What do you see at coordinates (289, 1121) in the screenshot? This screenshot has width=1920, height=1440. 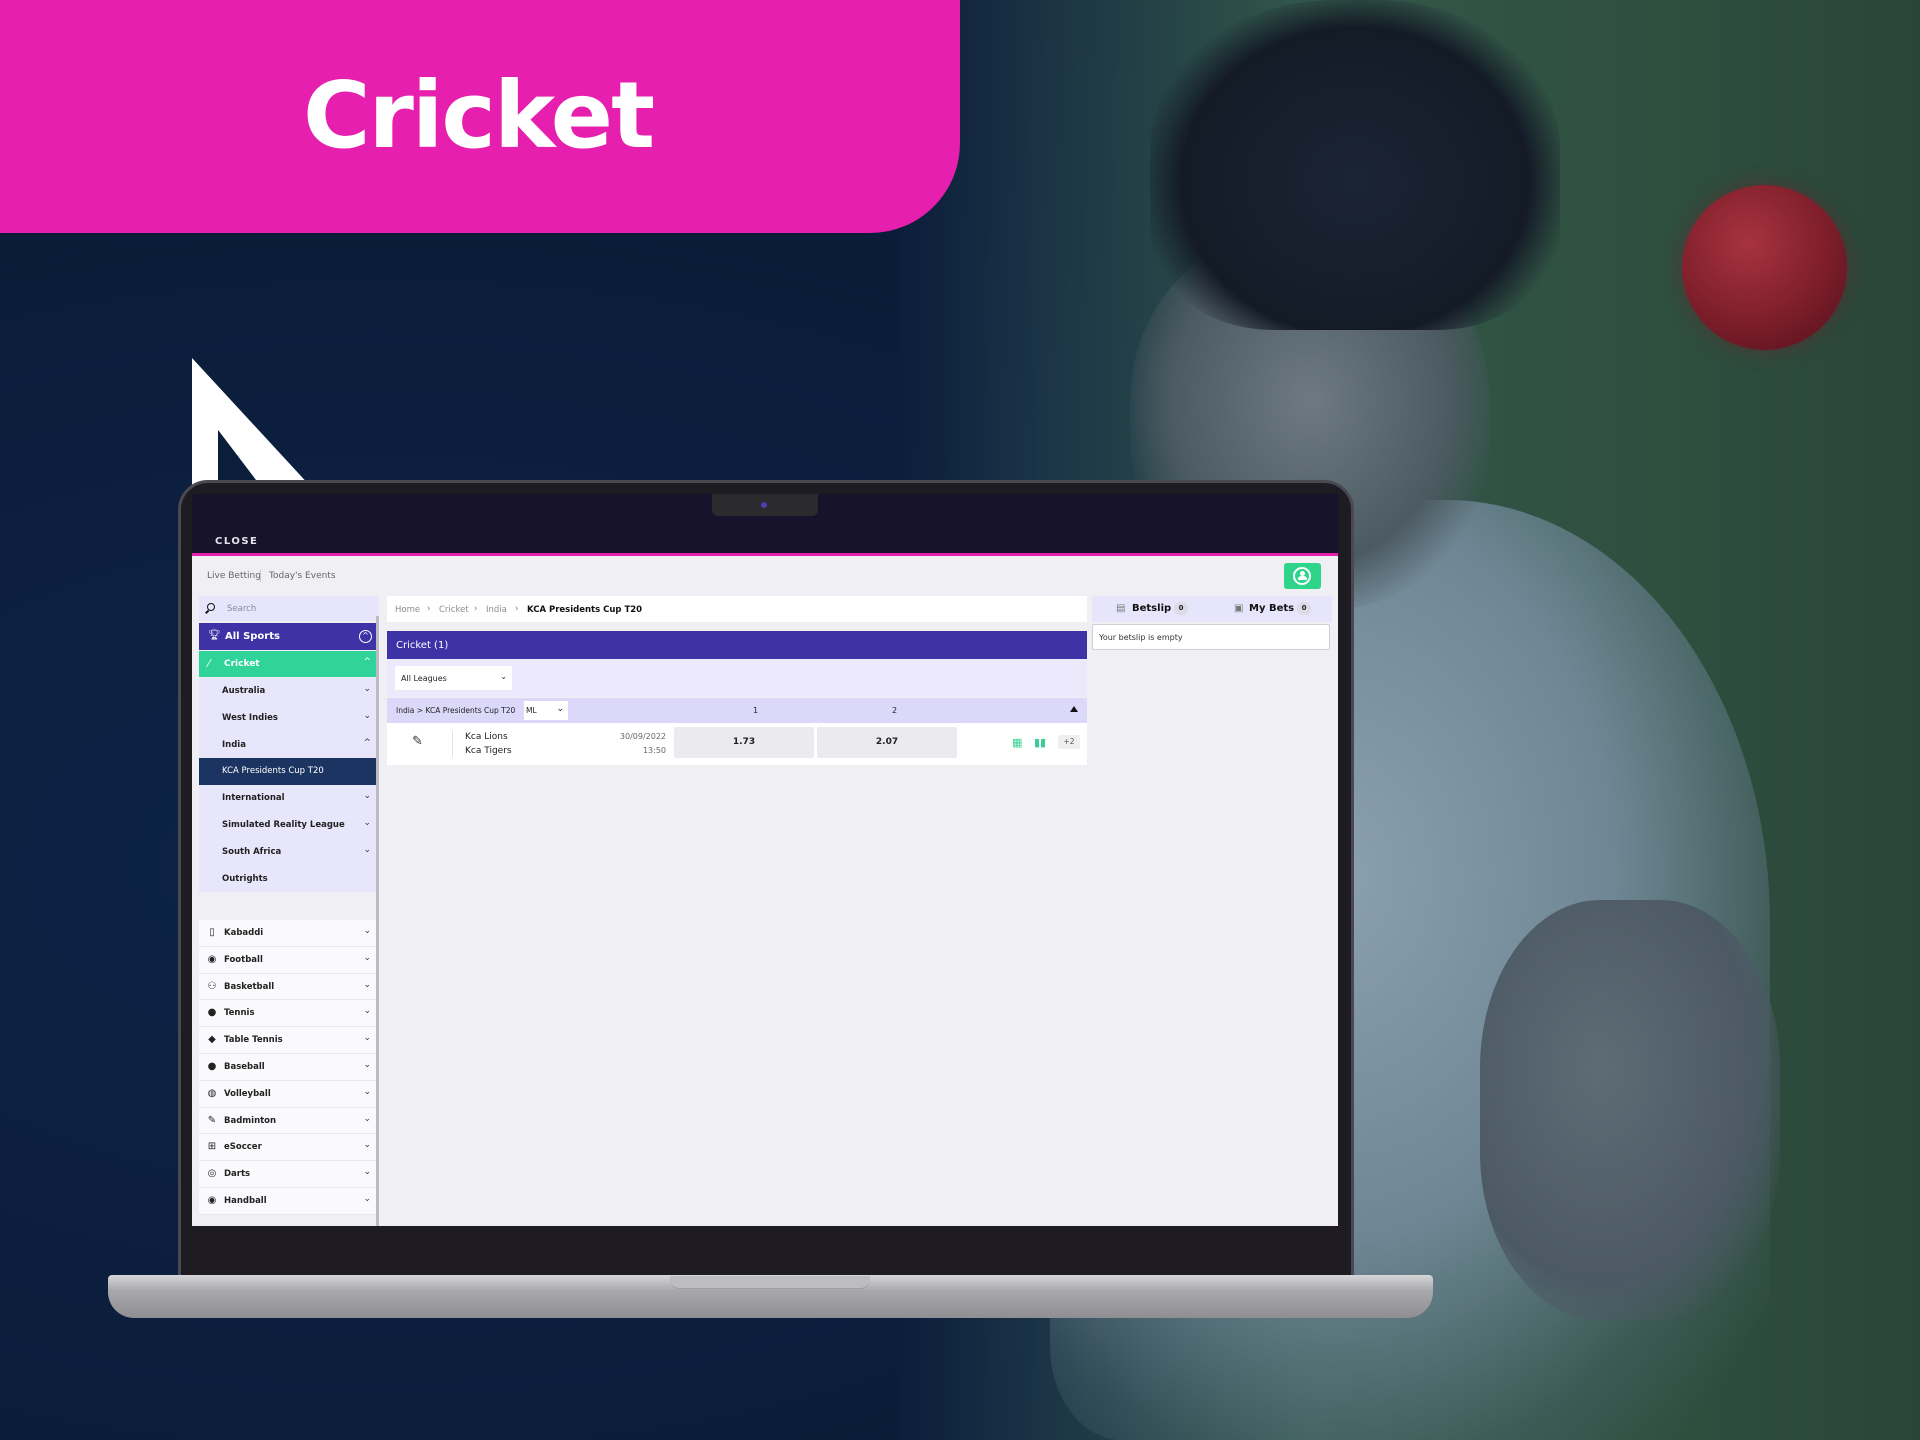 I see `sidebar-item-badminton: ✎ Badminton ⌄` at bounding box center [289, 1121].